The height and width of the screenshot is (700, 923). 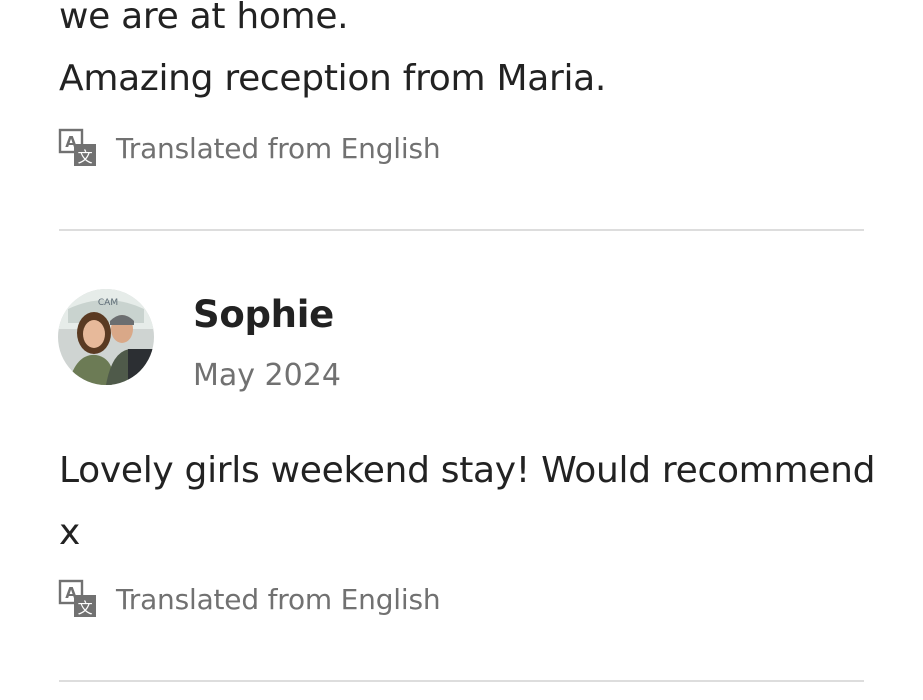 What do you see at coordinates (267, 375) in the screenshot?
I see `review-date: May 2024` at bounding box center [267, 375].